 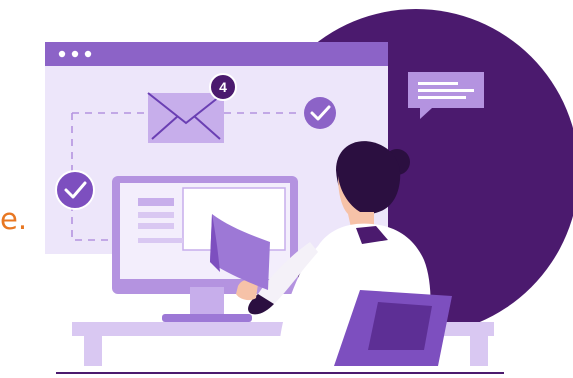 What do you see at coordinates (186, 117) in the screenshot?
I see `envelope-icon` at bounding box center [186, 117].